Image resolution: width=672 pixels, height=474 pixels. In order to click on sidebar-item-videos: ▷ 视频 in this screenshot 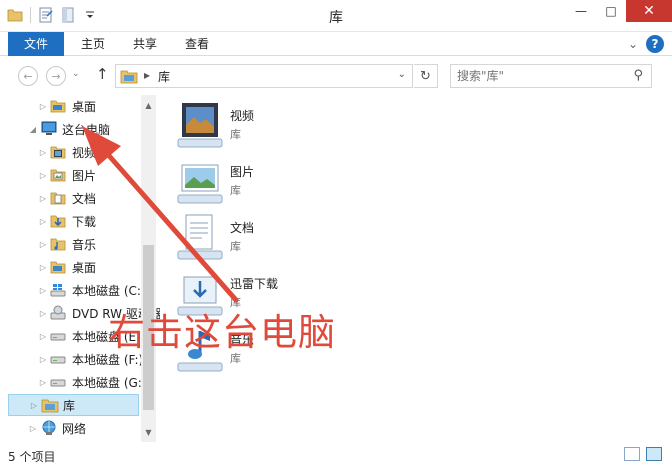, I will do `click(108, 152)`.